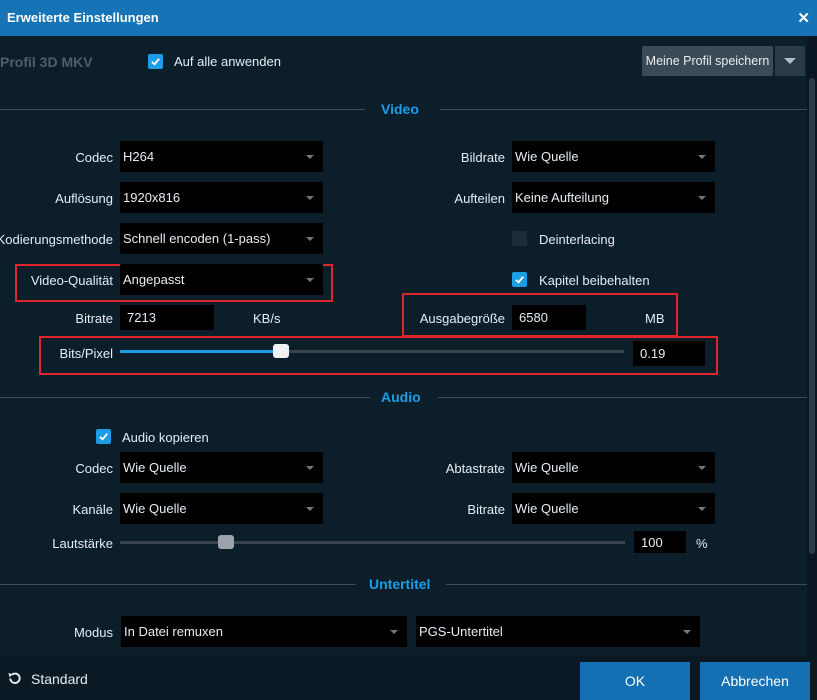  What do you see at coordinates (613, 197) in the screenshot?
I see `split-select: Keine Aufteilung` at bounding box center [613, 197].